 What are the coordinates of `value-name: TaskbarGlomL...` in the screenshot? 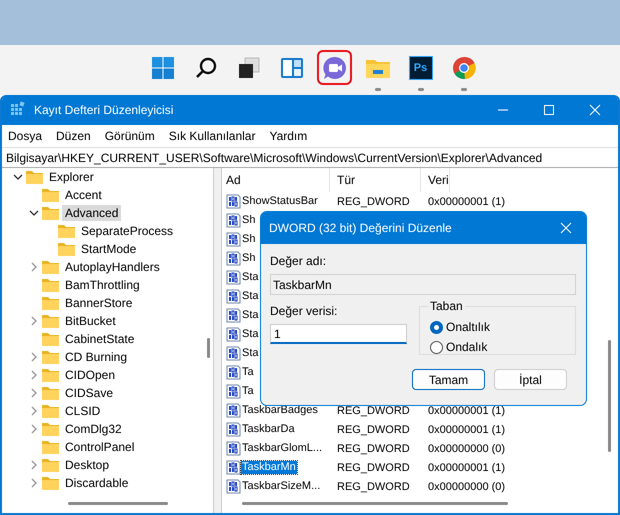 It's located at (282, 448).